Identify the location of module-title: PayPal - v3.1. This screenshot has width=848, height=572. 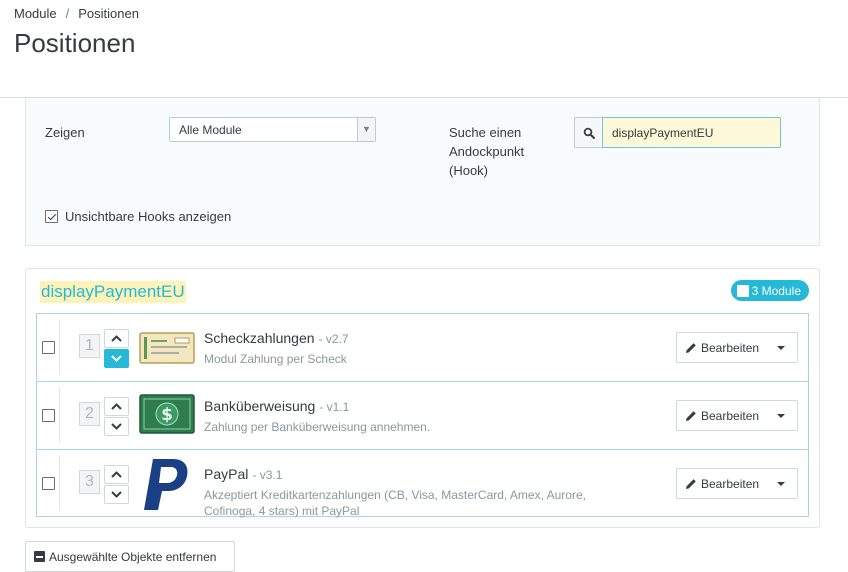
(243, 474).